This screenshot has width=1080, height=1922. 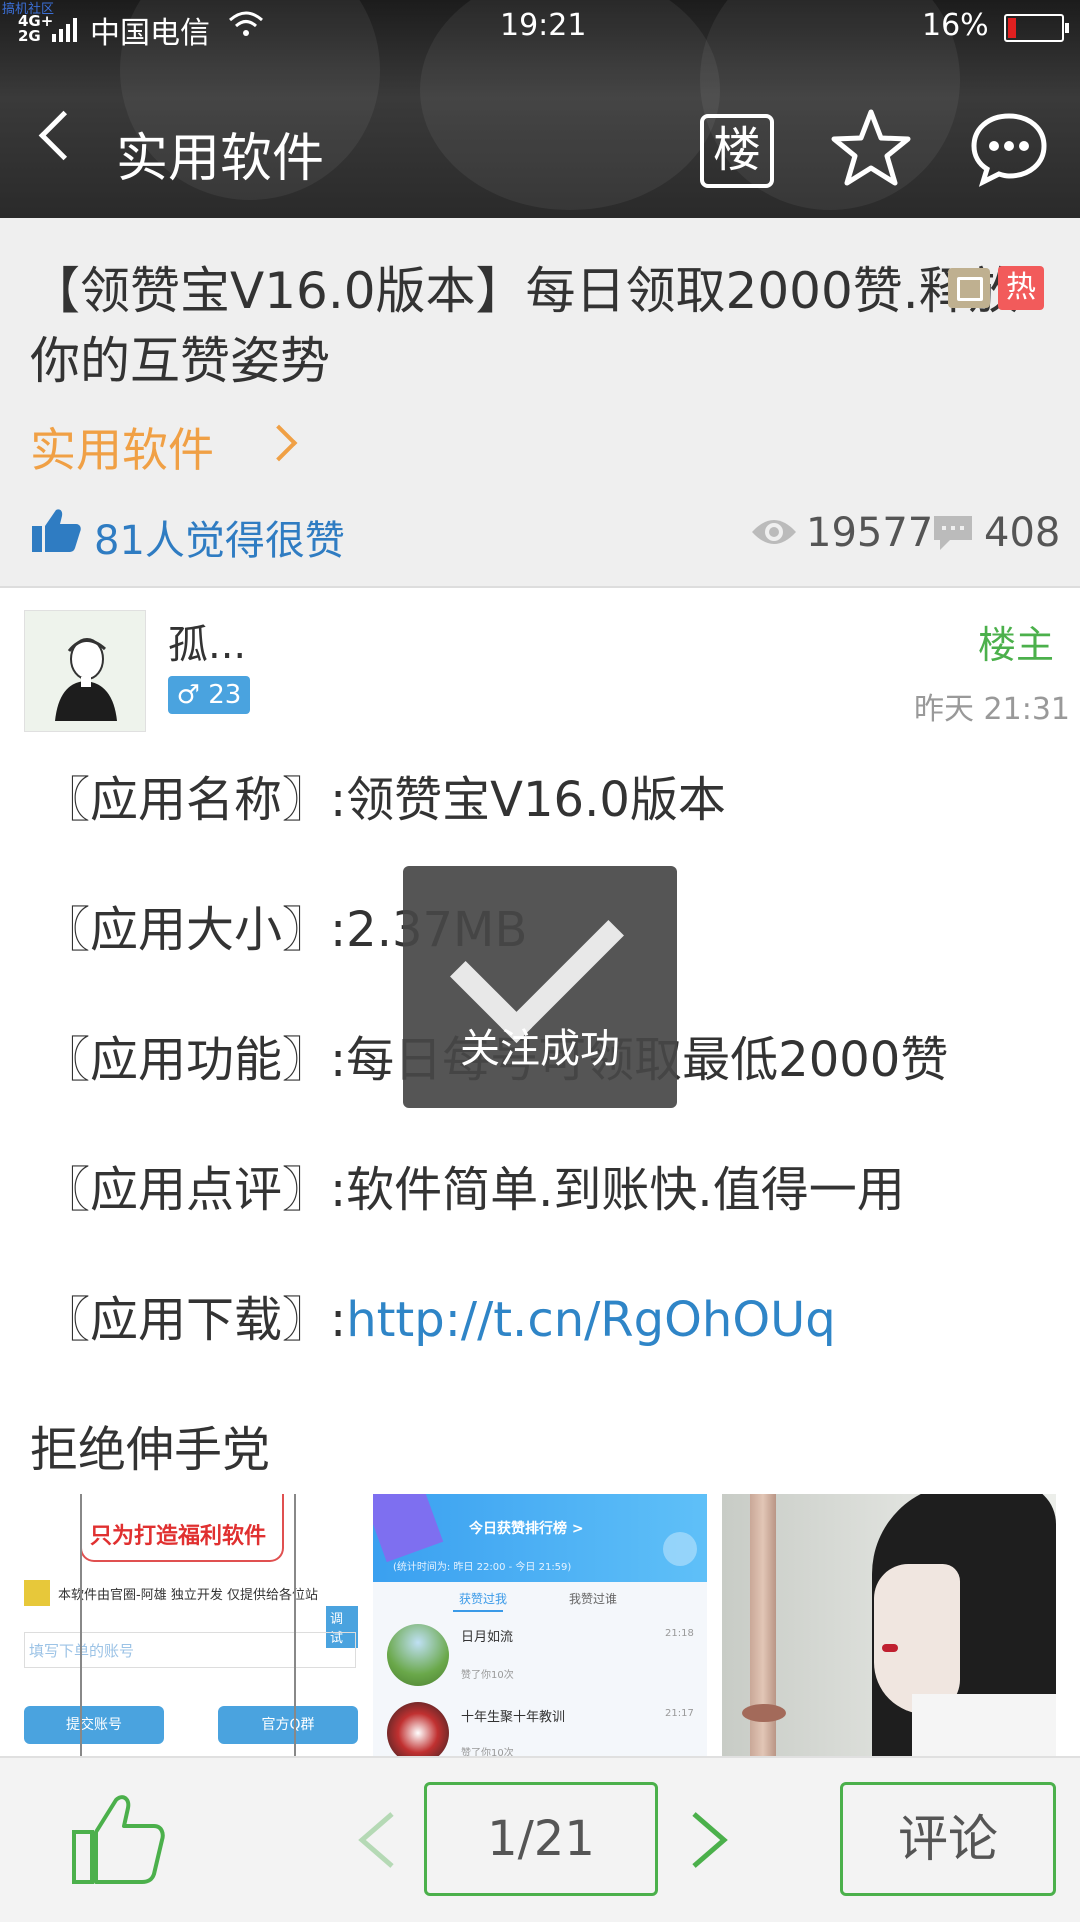 What do you see at coordinates (37, 1593) in the screenshot?
I see `warning-icon` at bounding box center [37, 1593].